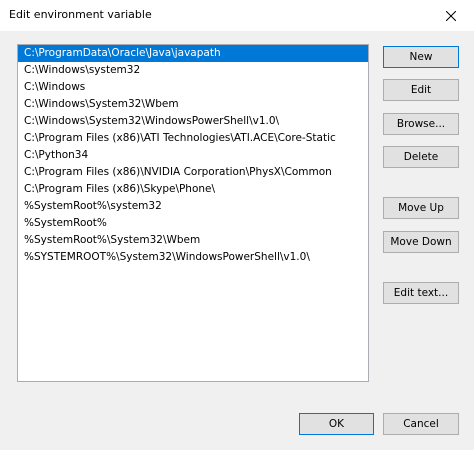 The image size is (474, 450). I want to click on list-item: %SystemRoot%\system32, so click(193, 206).